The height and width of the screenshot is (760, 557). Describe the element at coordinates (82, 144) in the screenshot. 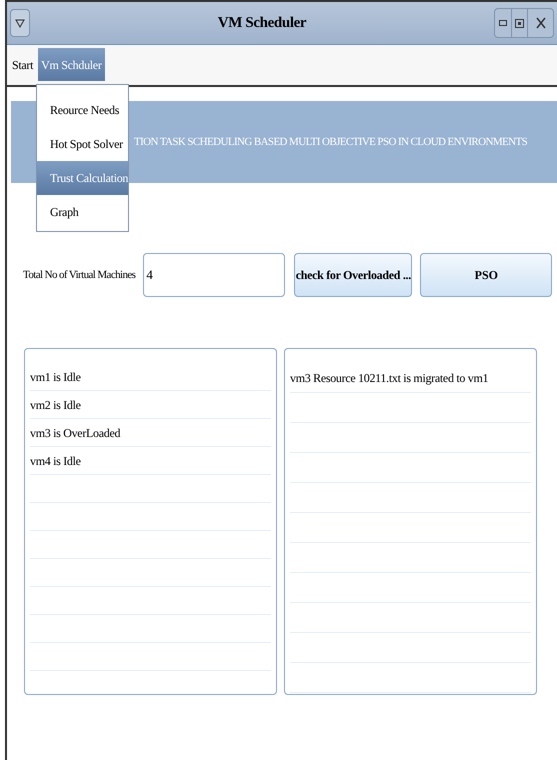

I see `menu-item: Hot Spot Solver` at that location.